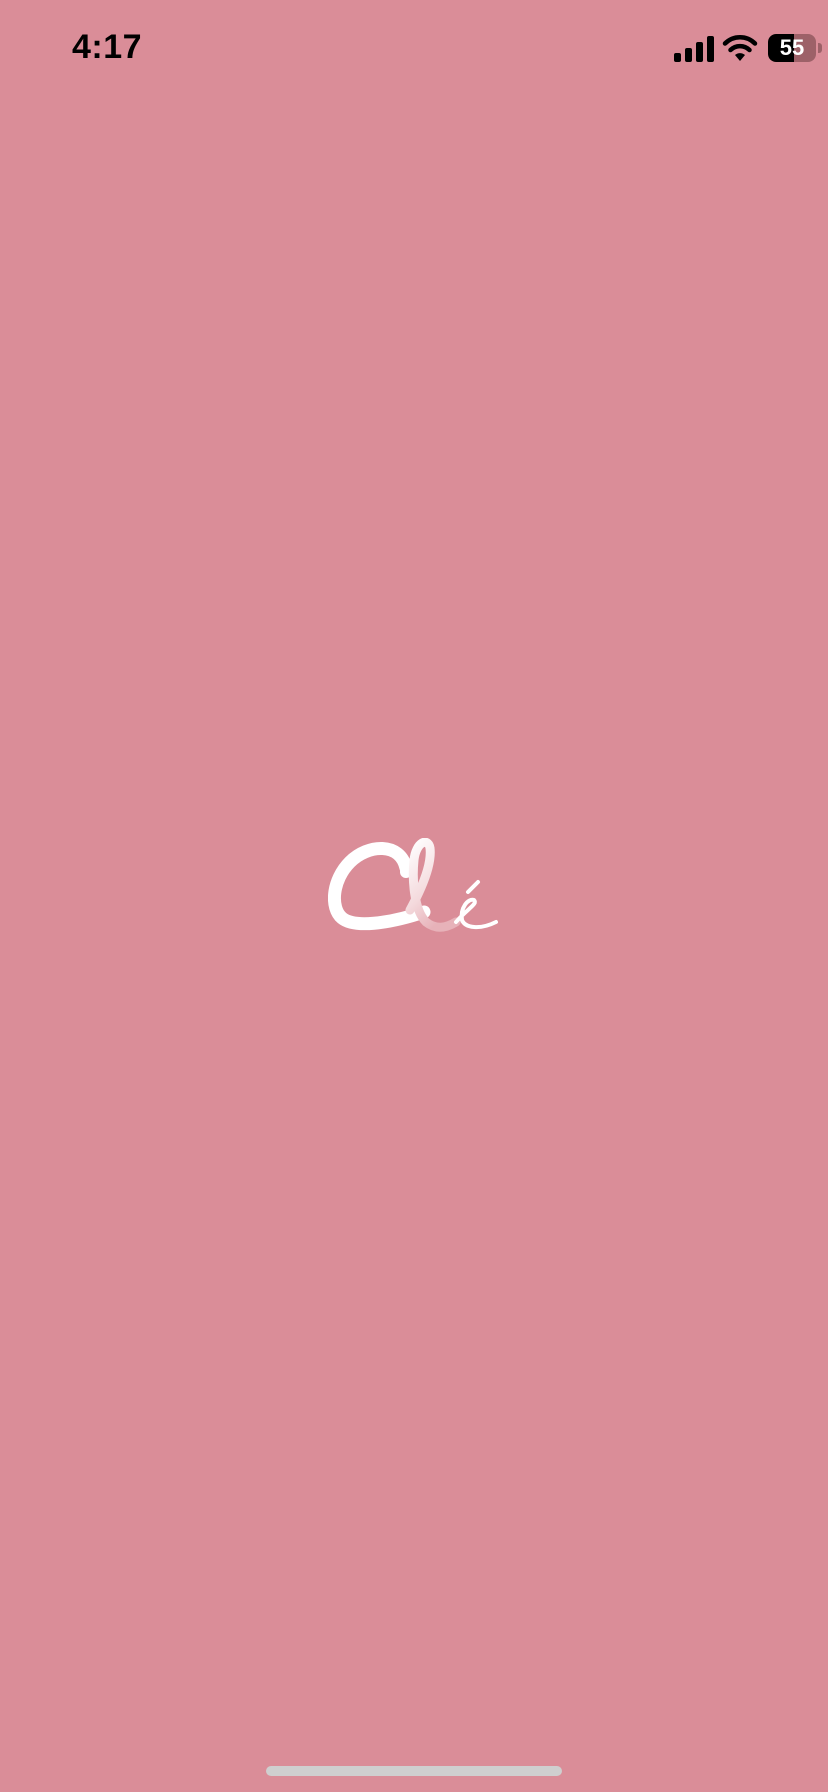 This screenshot has height=1792, width=828. Describe the element at coordinates (414, 50) in the screenshot. I see `status-bar: 4:17 55` at that location.